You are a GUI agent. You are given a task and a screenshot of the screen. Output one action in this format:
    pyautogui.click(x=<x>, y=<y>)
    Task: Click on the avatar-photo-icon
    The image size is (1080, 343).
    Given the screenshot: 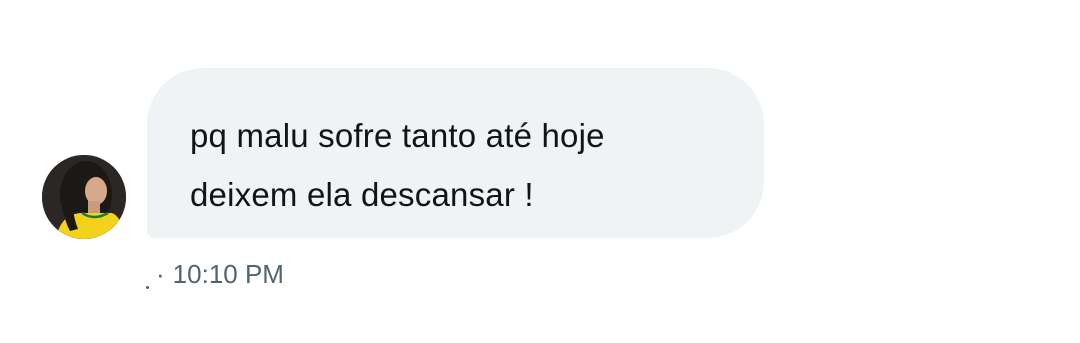 What is the action you would take?
    pyautogui.click(x=84, y=197)
    